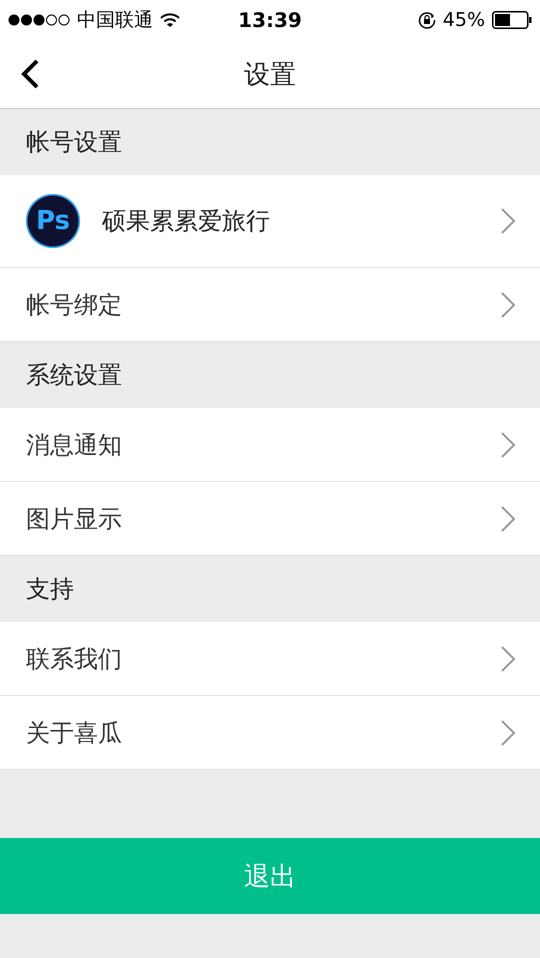 The image size is (540, 958). Describe the element at coordinates (170, 20) in the screenshot. I see `wifi-icon` at that location.